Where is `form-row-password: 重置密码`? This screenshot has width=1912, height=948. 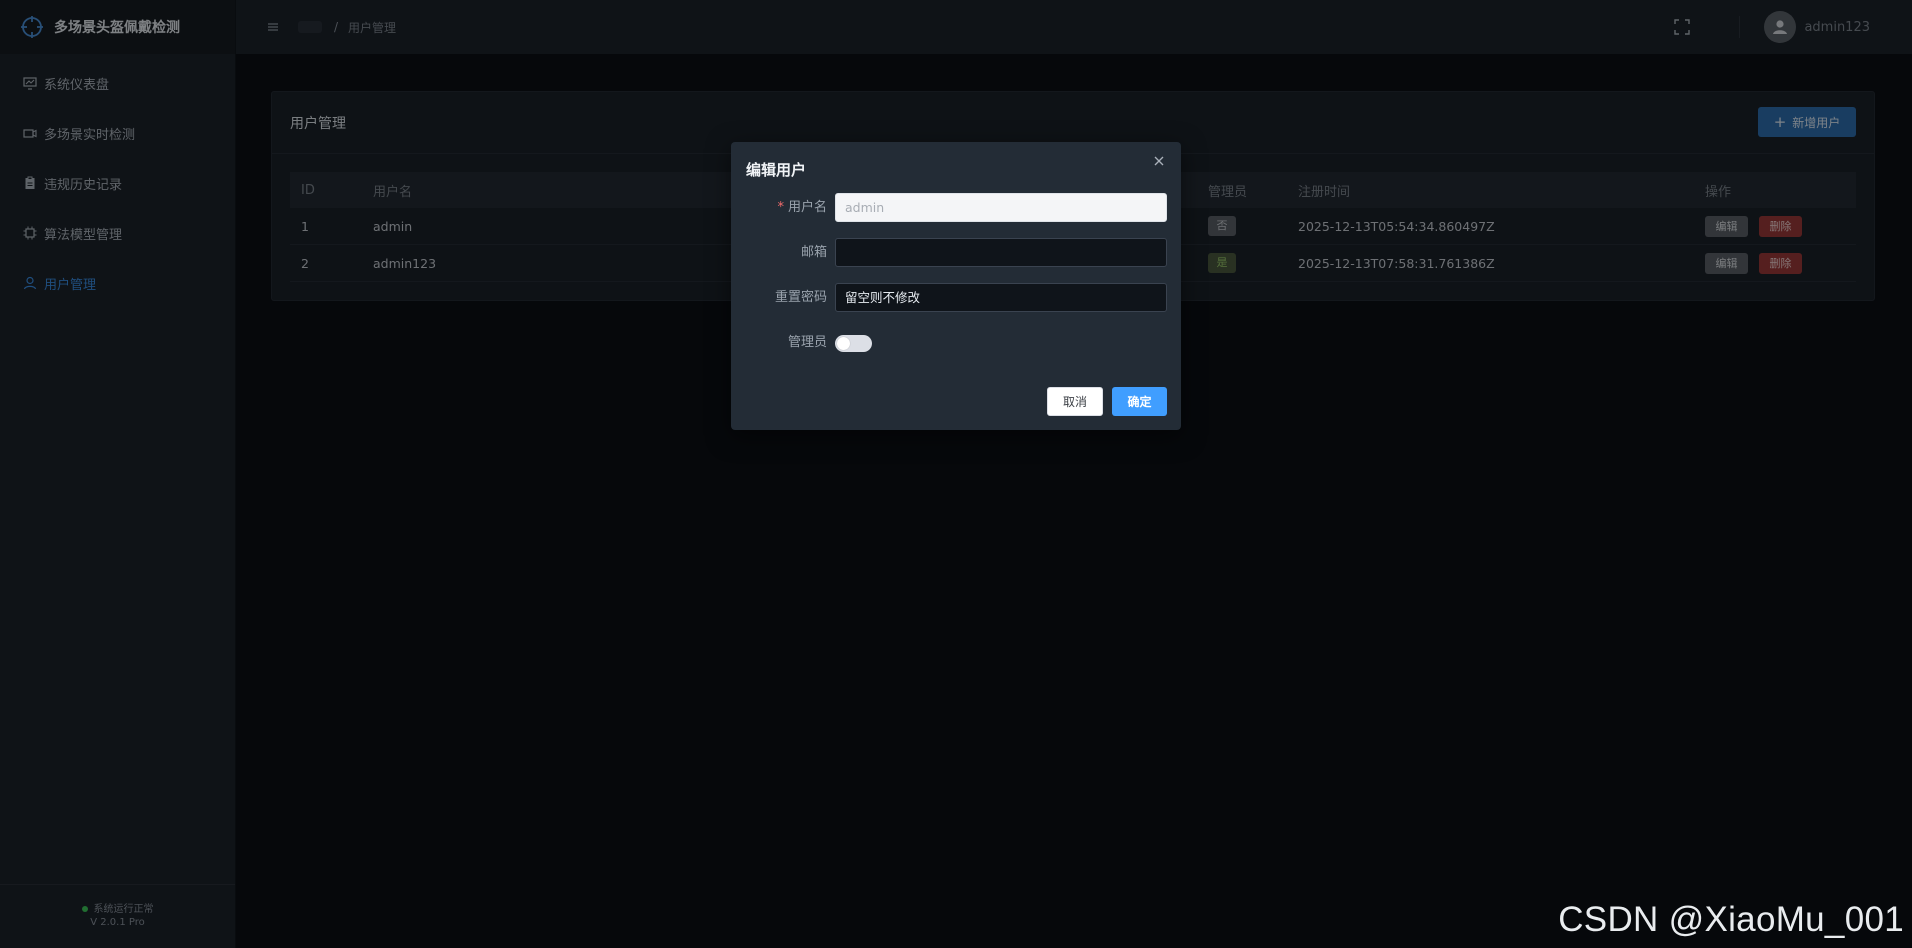
form-row-password: 重置密码 is located at coordinates (956, 297).